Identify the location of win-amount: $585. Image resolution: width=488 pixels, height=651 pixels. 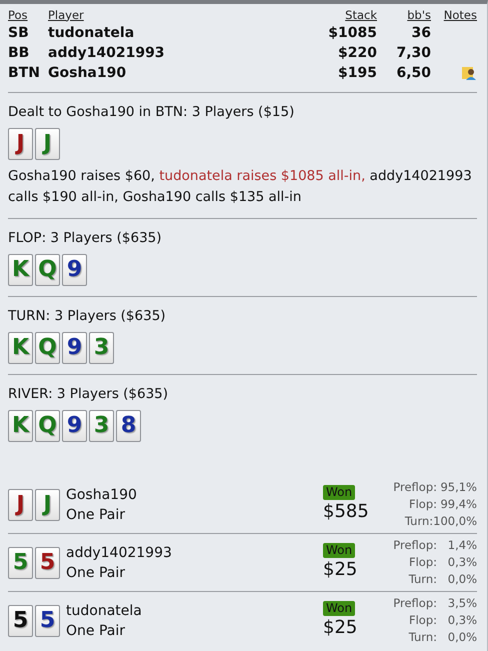
(346, 512).